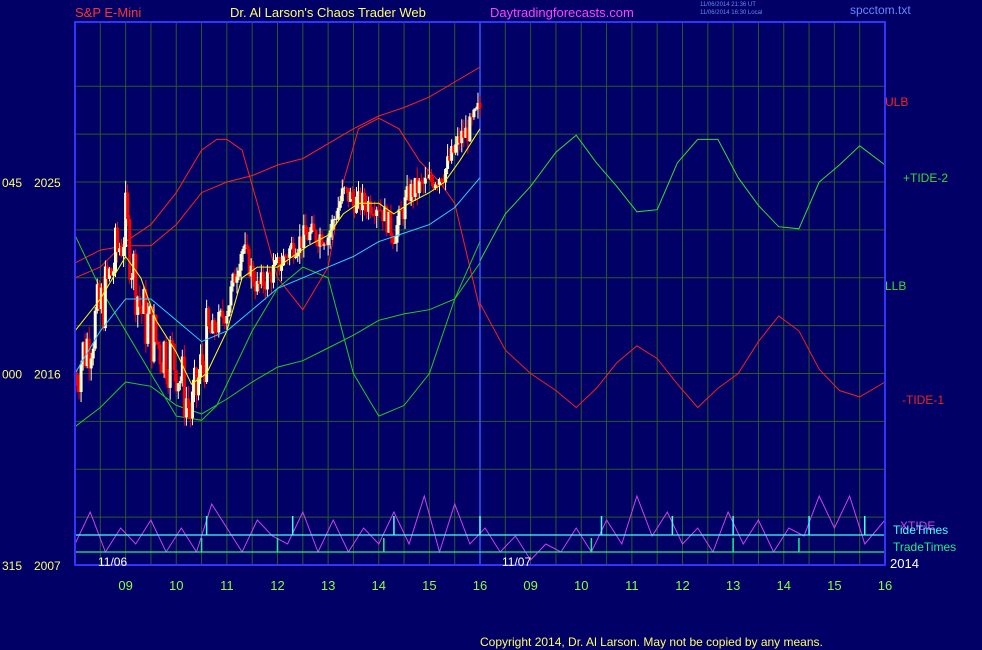 This screenshot has width=982, height=650. I want to click on data-file-name: spcctom.txt, so click(880, 10).